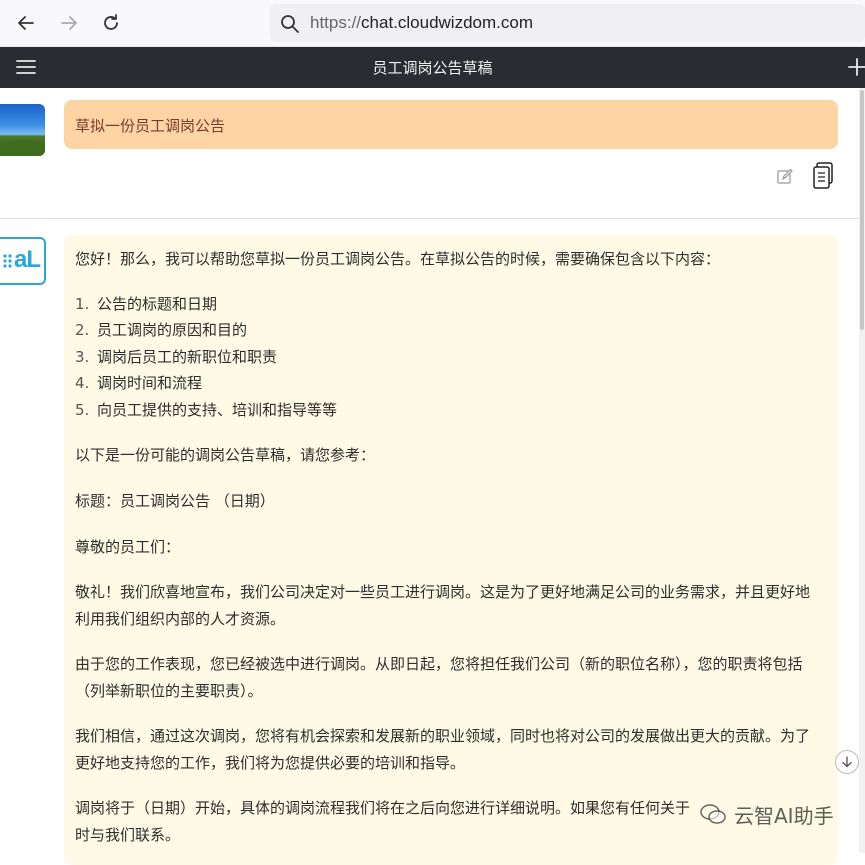 Image resolution: width=865 pixels, height=865 pixels. I want to click on ai-paragraph-2-line-2: （列举新职位的主要职责）。, so click(169, 691).